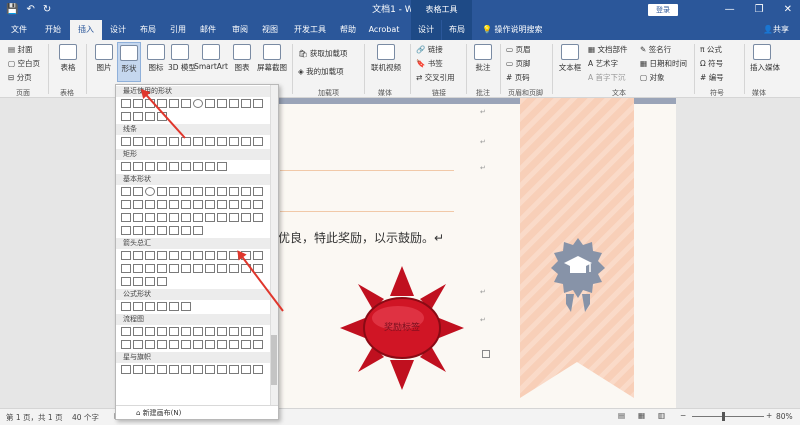 This screenshot has height=425, width=800. What do you see at coordinates (759, 10) in the screenshot?
I see `restore-button: ❐` at bounding box center [759, 10].